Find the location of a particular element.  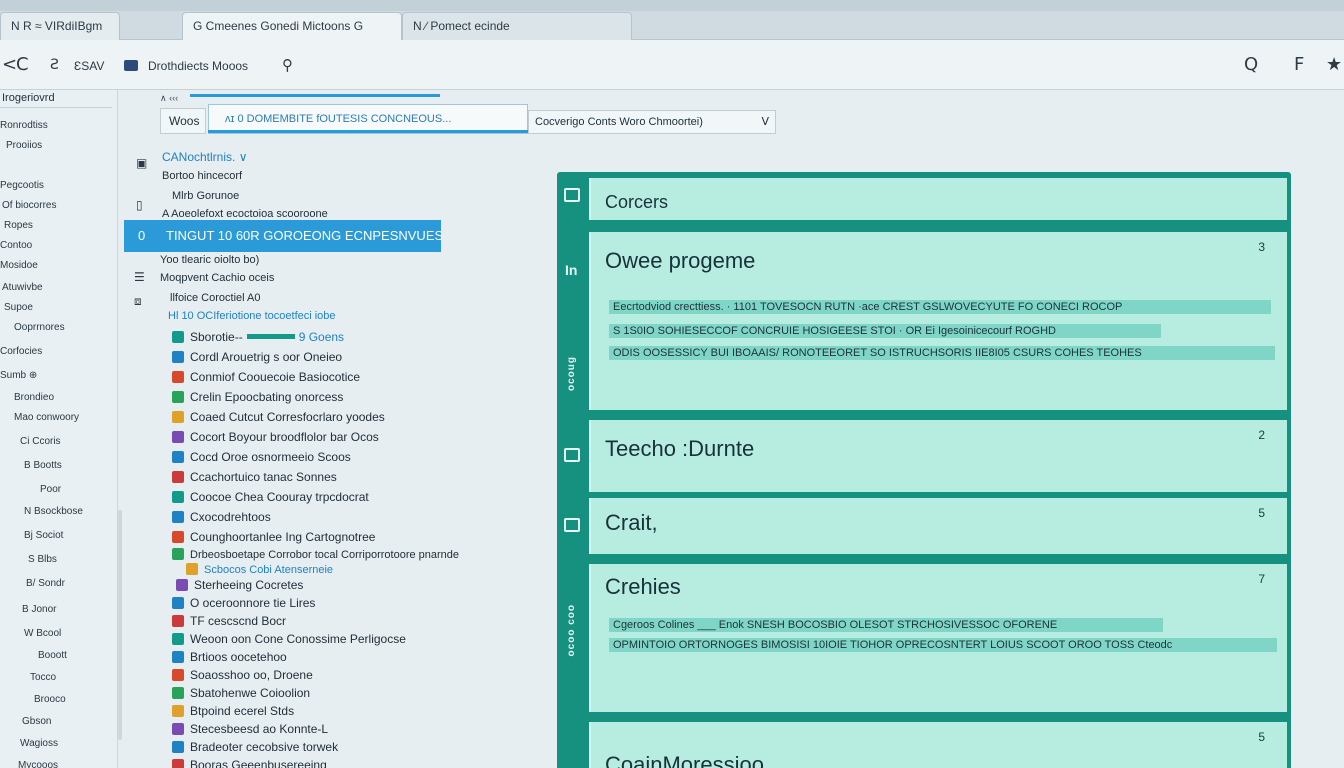

tree-row: Cocort Boyour broodflolor bar Ocos is located at coordinates (275, 437).